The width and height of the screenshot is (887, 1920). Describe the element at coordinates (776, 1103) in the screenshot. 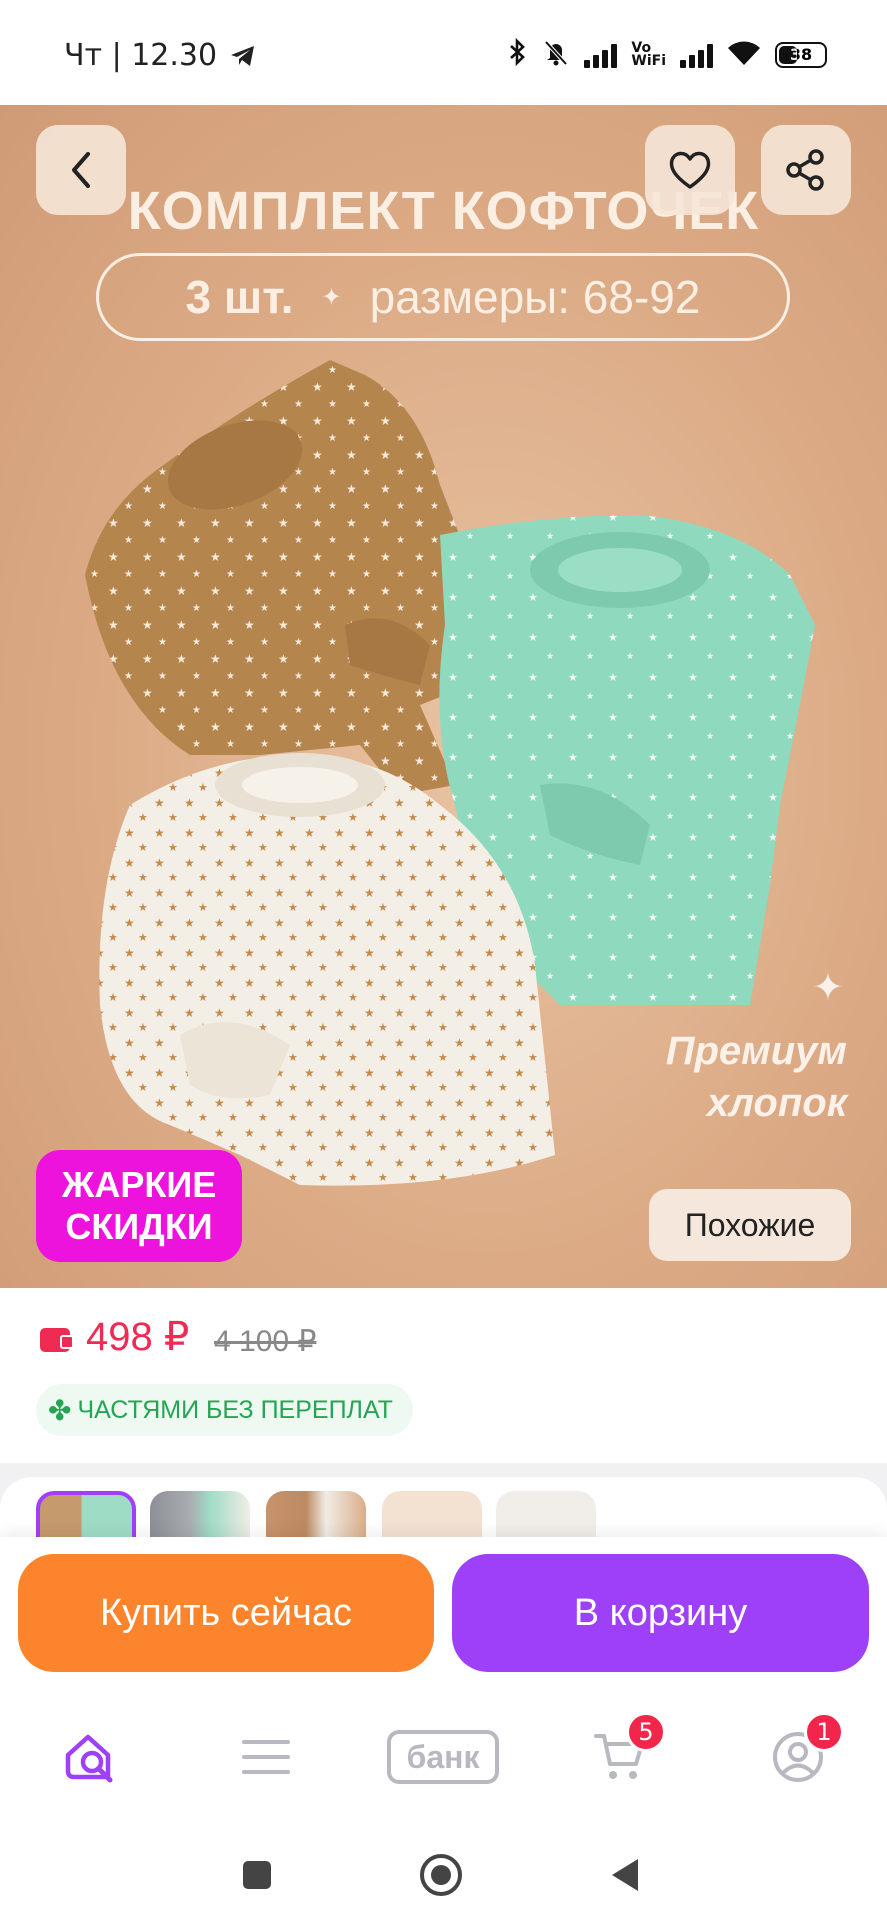

I see `premium-line2: хлопок` at that location.